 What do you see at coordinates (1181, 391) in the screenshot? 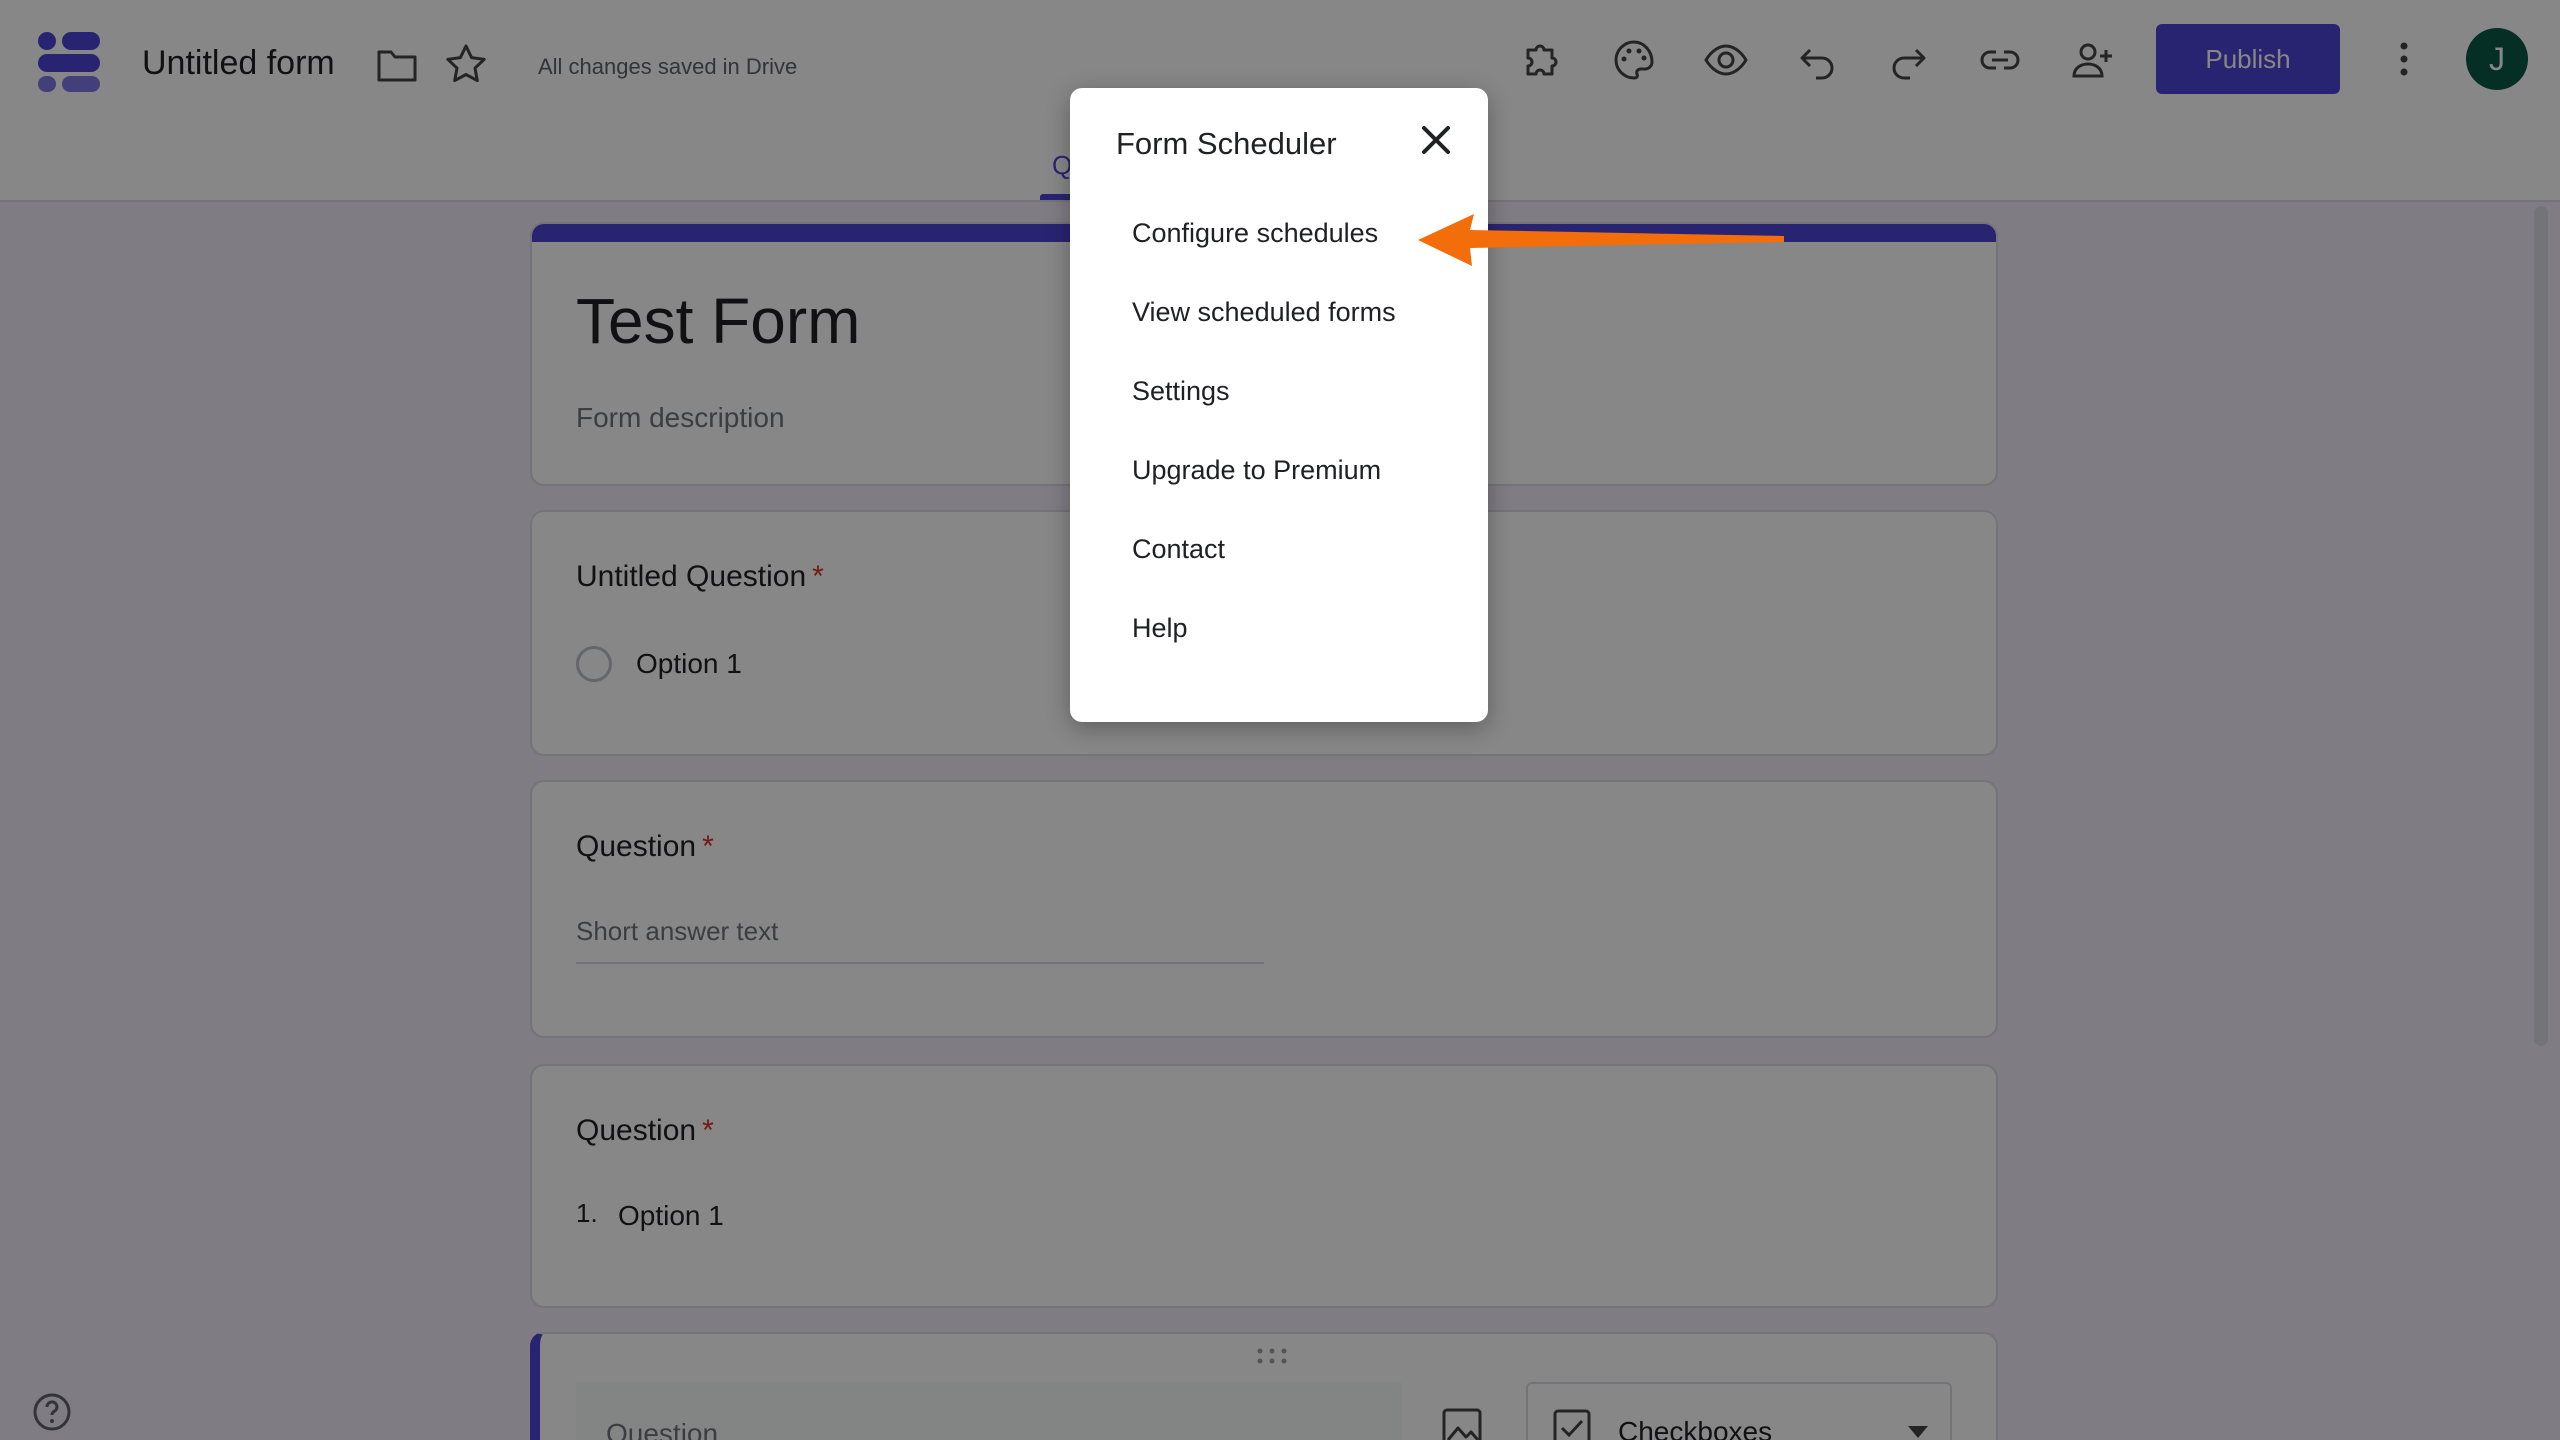
I see `menu-item-settings: Settings` at bounding box center [1181, 391].